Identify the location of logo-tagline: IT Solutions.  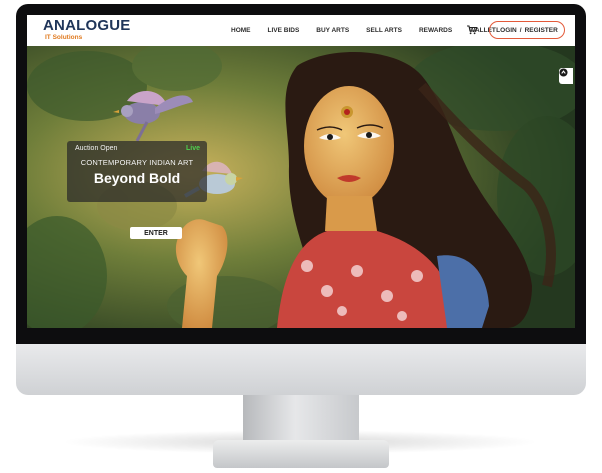
(64, 37).